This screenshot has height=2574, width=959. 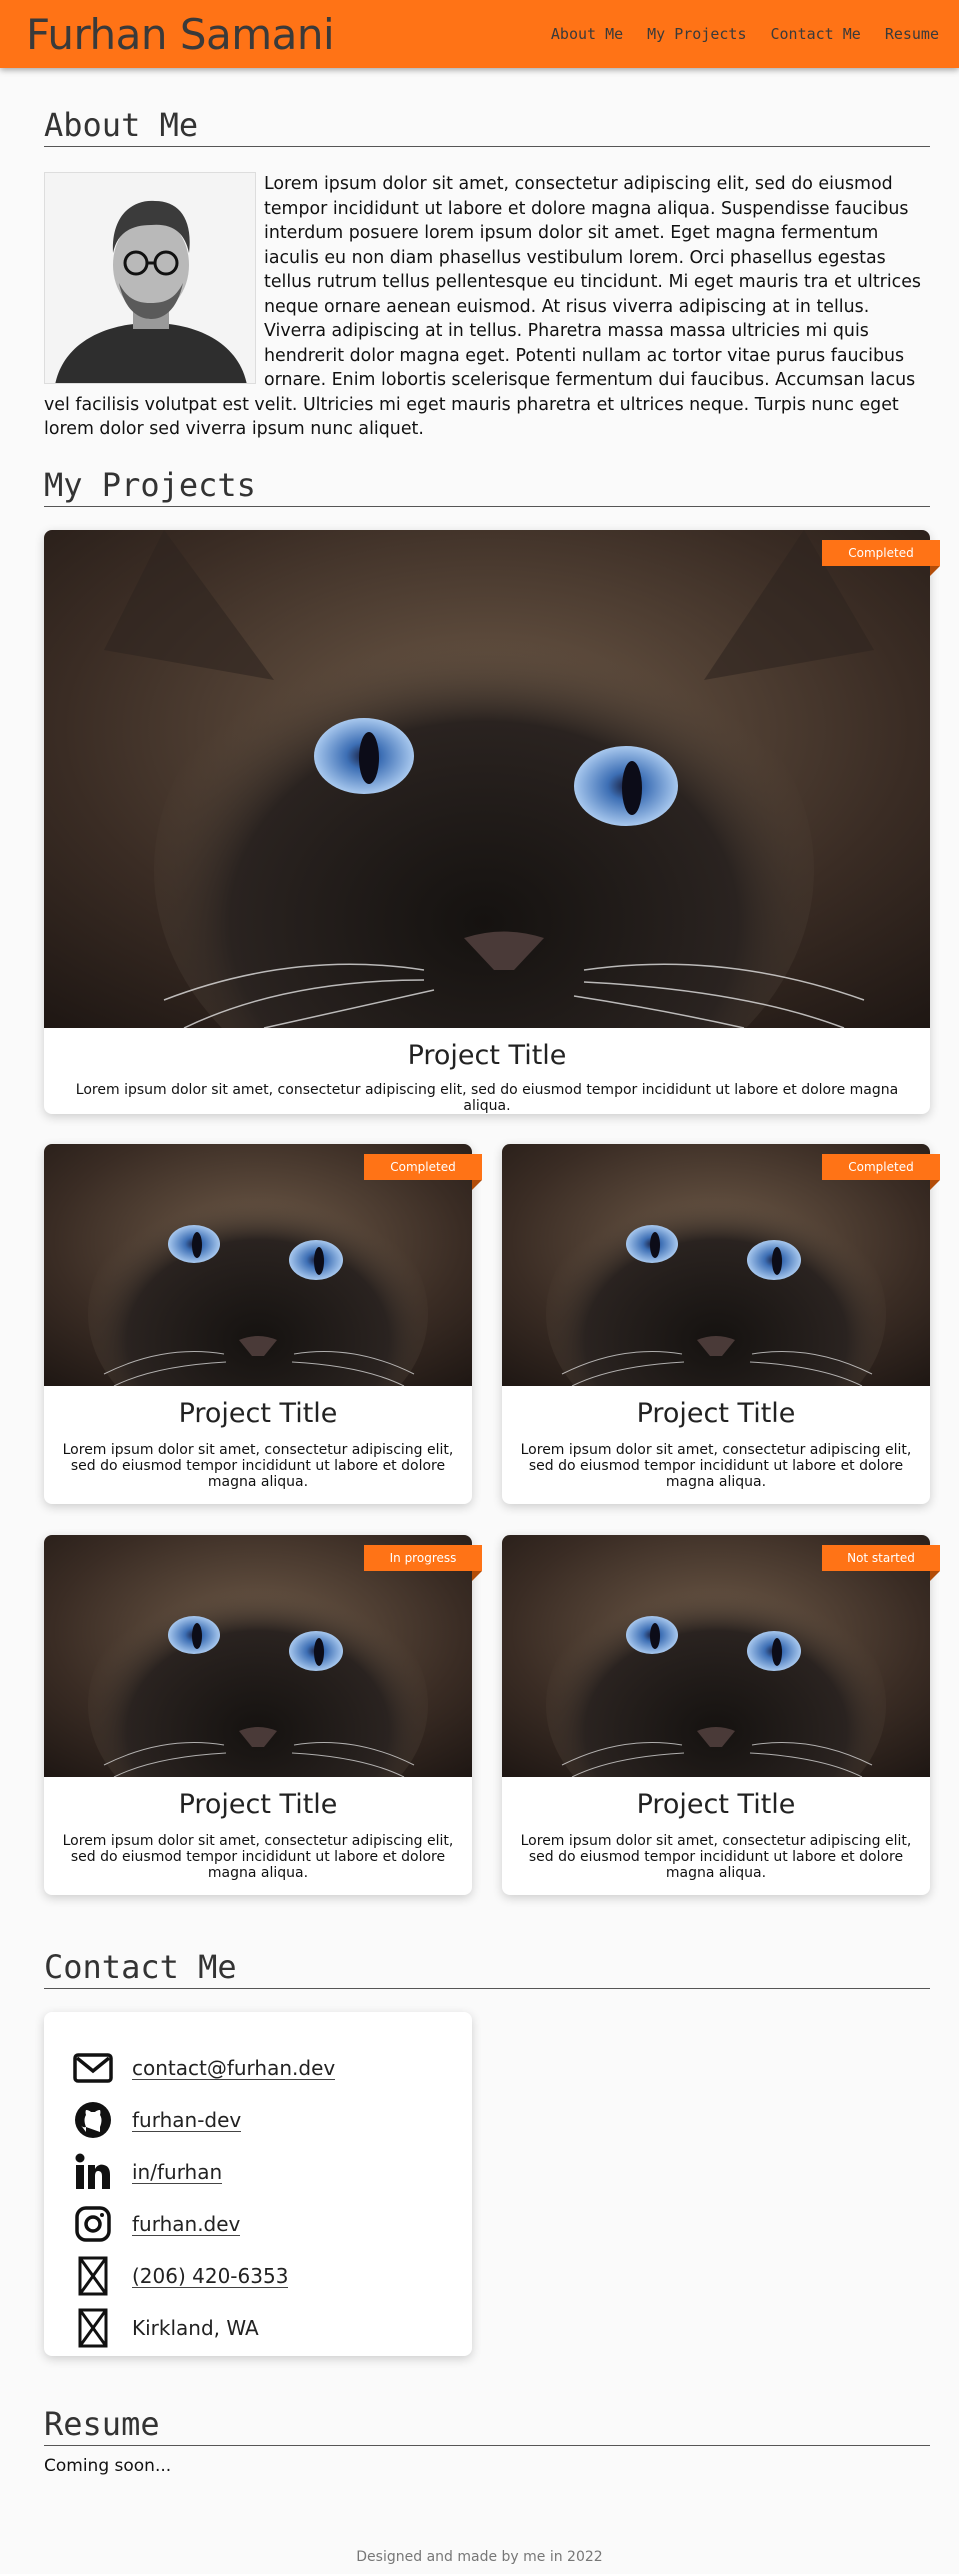 What do you see at coordinates (587, 34) in the screenshot?
I see `nav-about-me: About Me` at bounding box center [587, 34].